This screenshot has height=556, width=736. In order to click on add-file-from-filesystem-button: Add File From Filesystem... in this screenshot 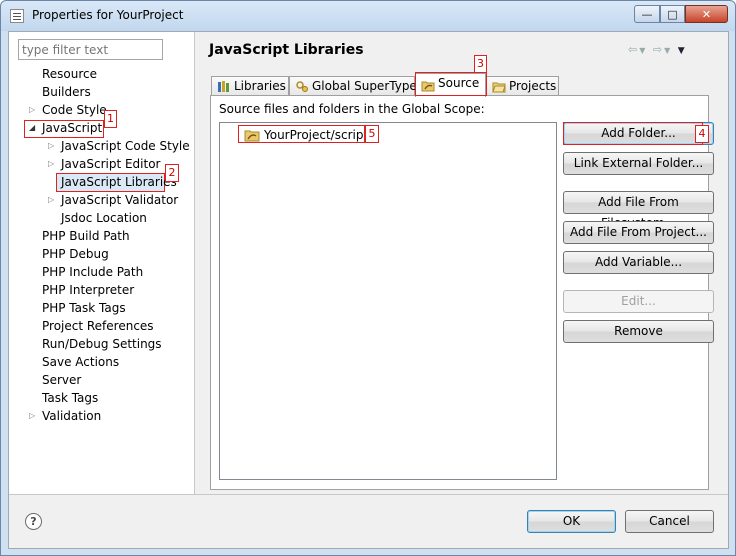, I will do `click(638, 210)`.